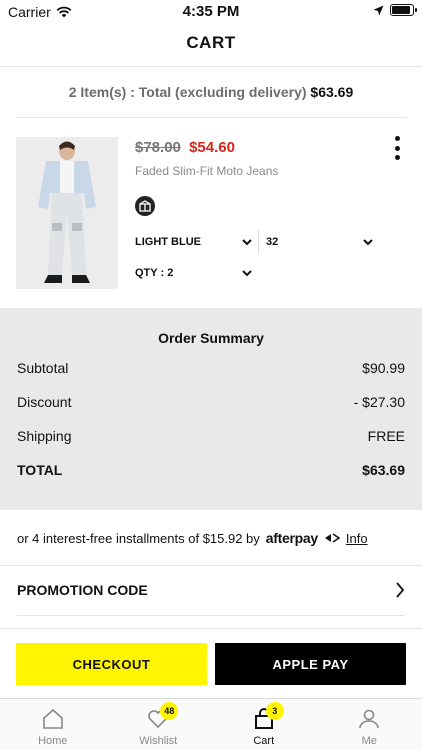 The image size is (422, 750). Describe the element at coordinates (369, 719) in the screenshot. I see `user-icon` at that location.